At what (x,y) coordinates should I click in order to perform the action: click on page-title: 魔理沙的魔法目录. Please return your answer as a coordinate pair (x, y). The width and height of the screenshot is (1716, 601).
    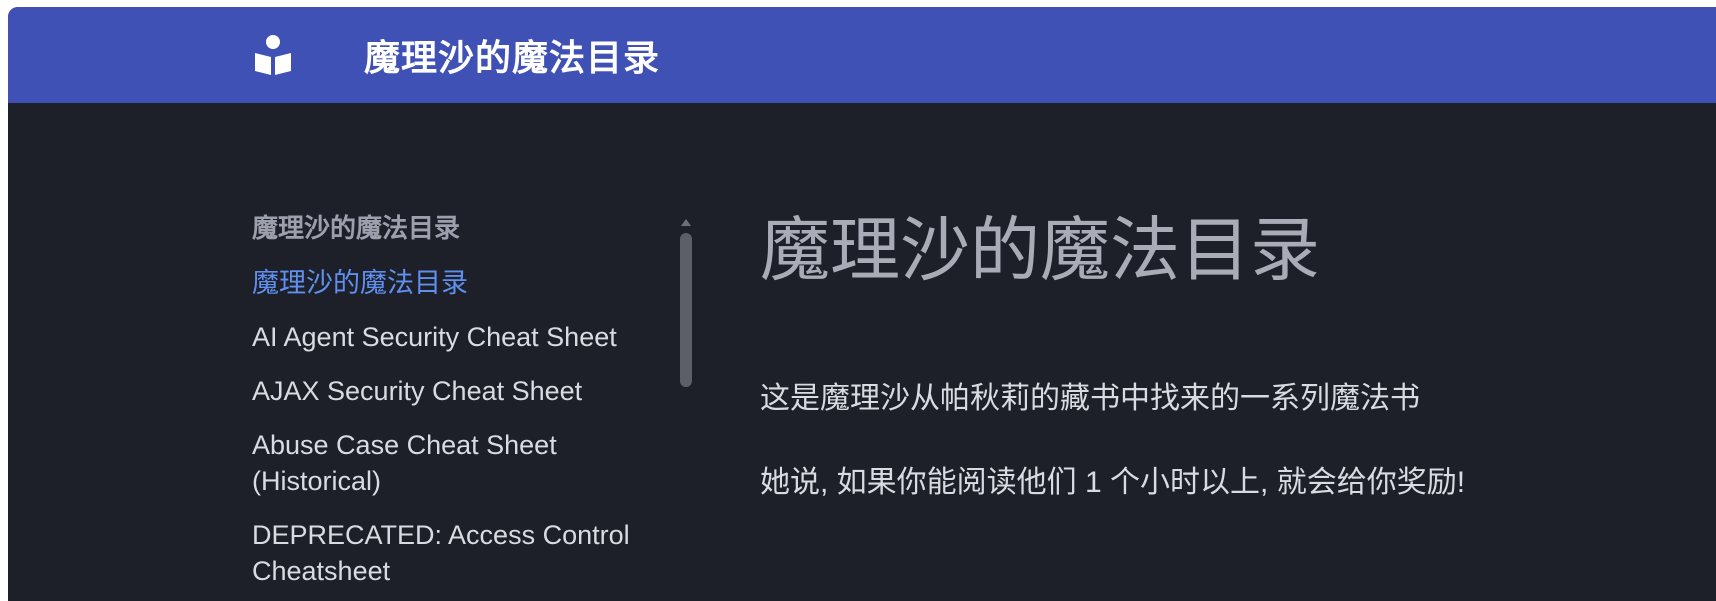
    Looking at the image, I should click on (1040, 250).